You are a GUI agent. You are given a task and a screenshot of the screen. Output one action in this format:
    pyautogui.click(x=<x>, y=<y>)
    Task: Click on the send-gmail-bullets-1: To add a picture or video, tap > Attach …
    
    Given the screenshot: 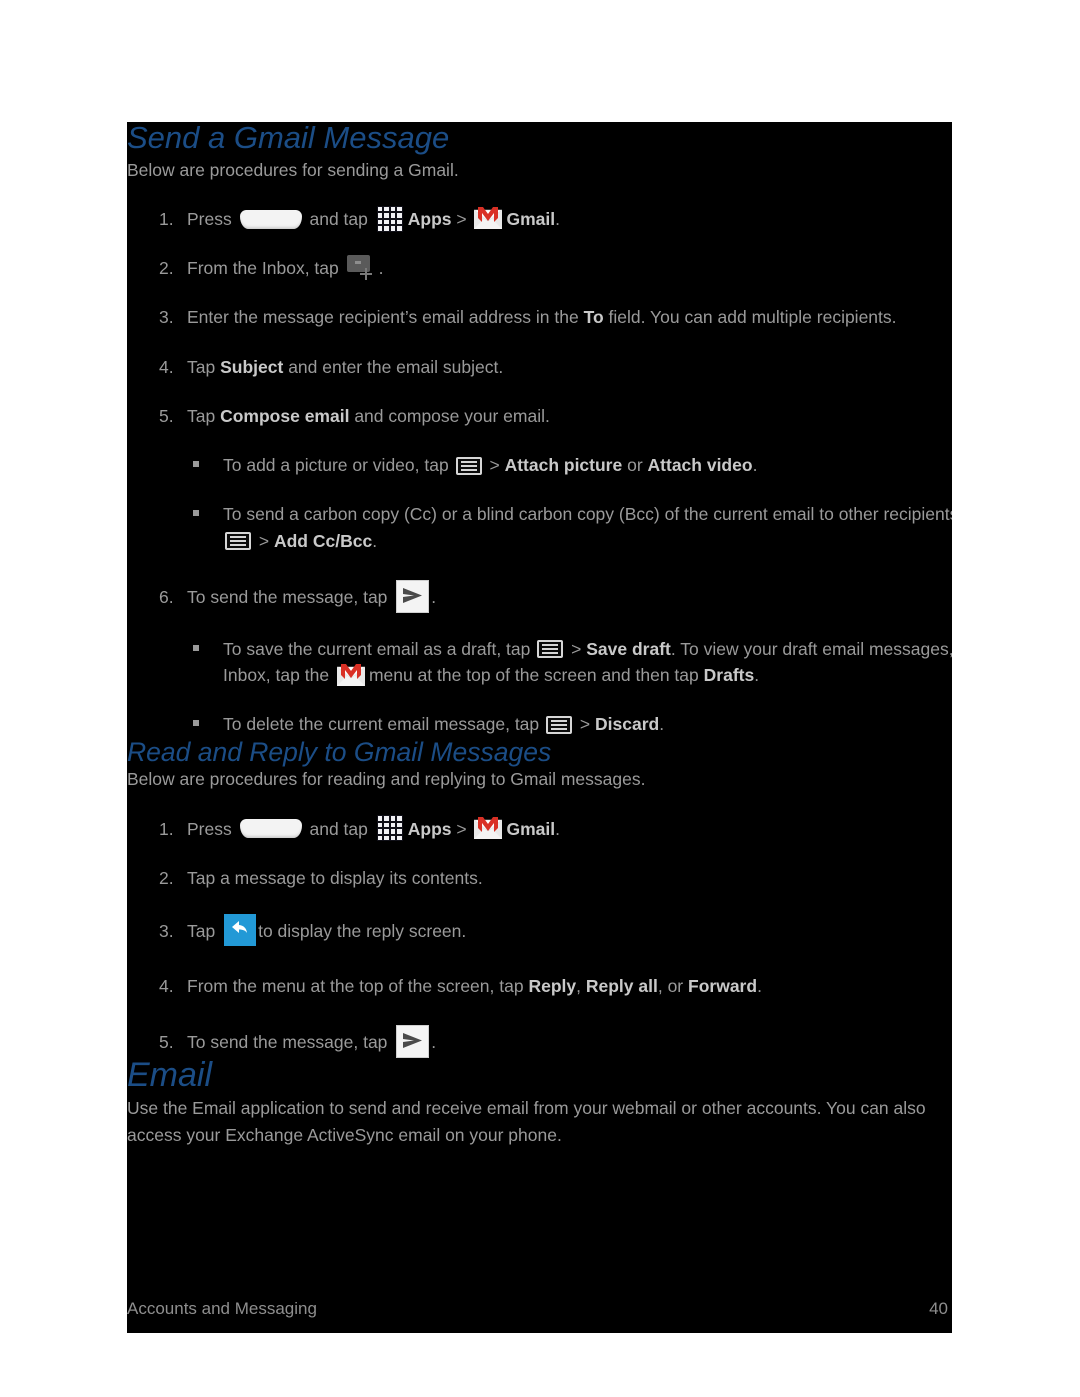 What is the action you would take?
    pyautogui.click(x=539, y=503)
    